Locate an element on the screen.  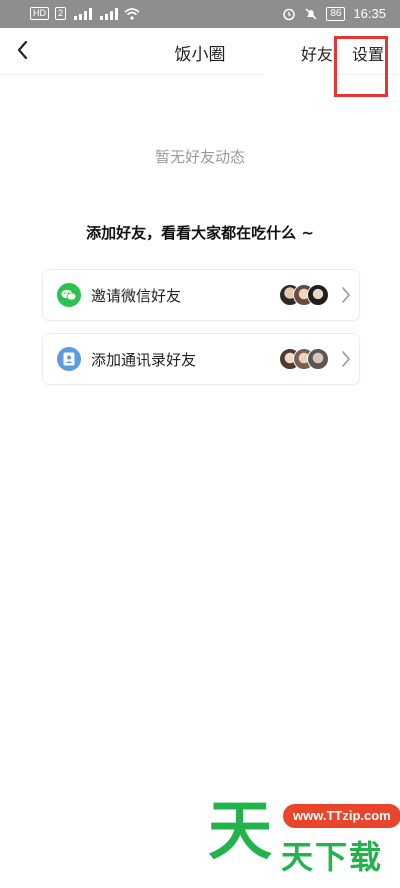
add-contacts-friends-card: 添加通讯录好友 is located at coordinates (201, 359).